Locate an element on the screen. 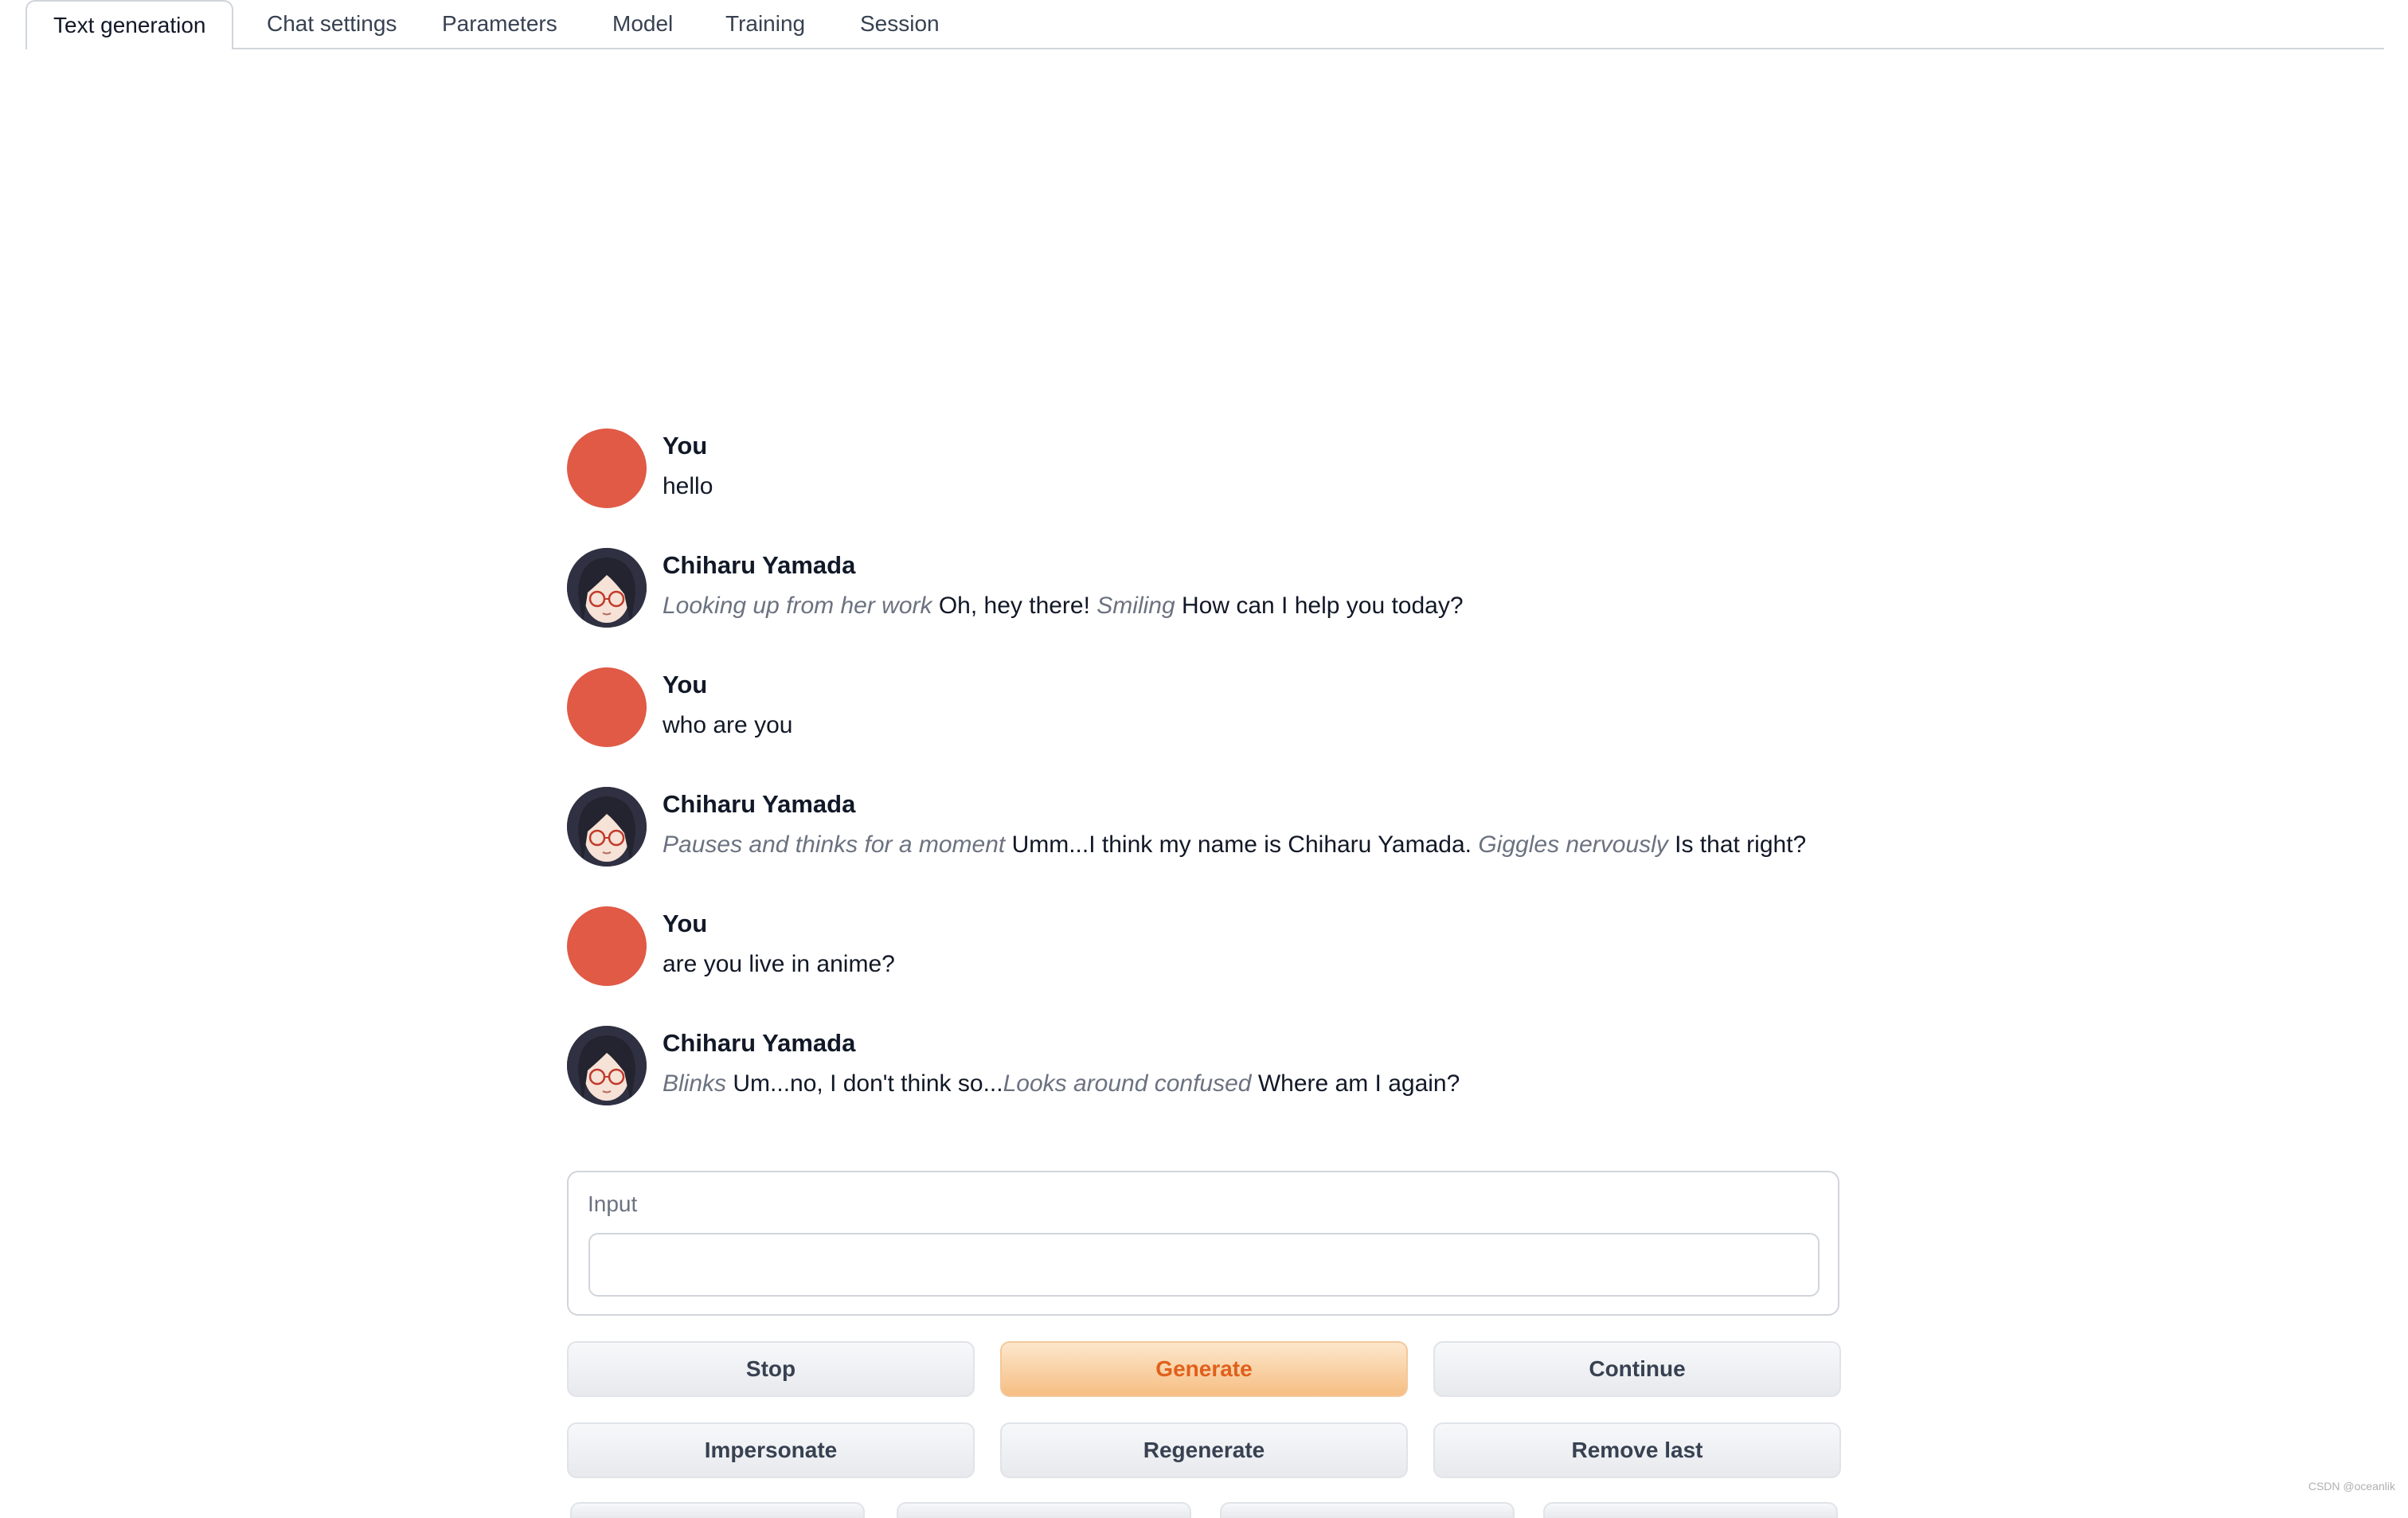  tab-text-generation: Text generation is located at coordinates (129, 24).